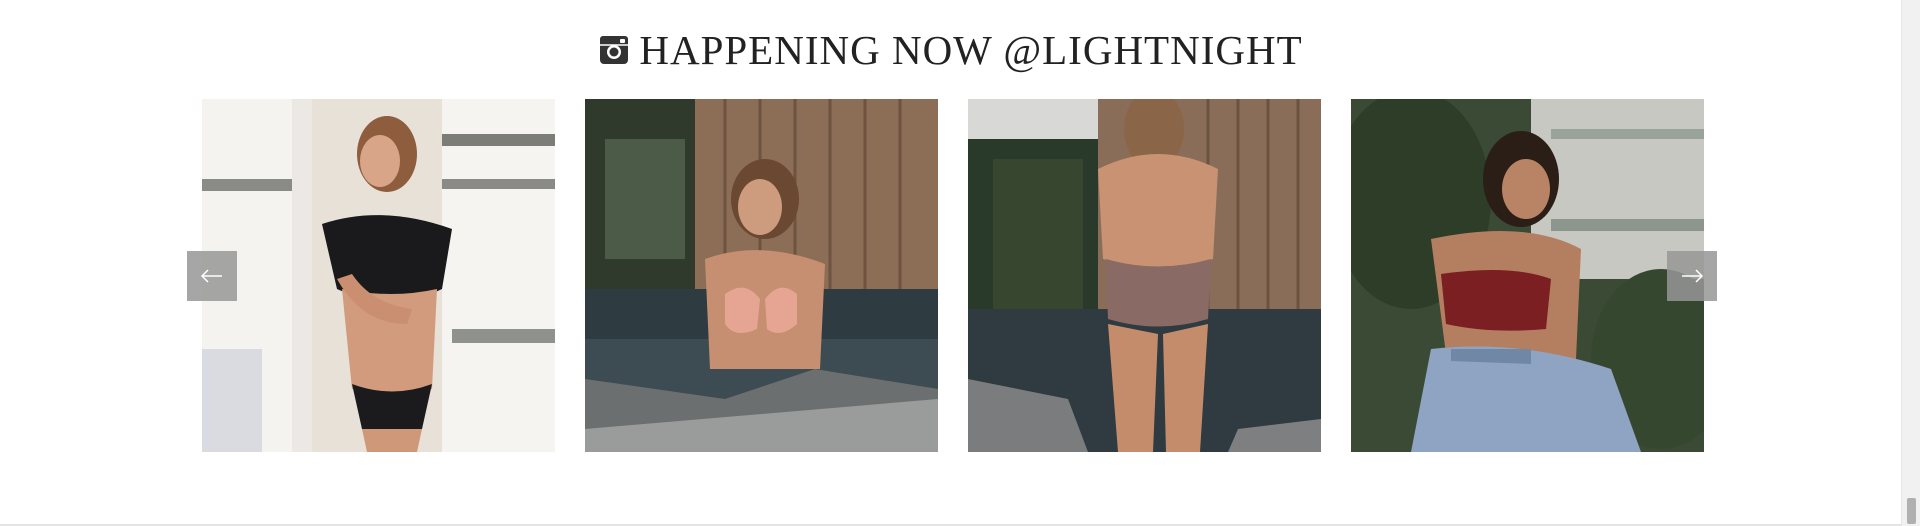 The width and height of the screenshot is (1920, 526). I want to click on section-title: HAPPENING NOW @LIGHTNIGHT, so click(971, 49).